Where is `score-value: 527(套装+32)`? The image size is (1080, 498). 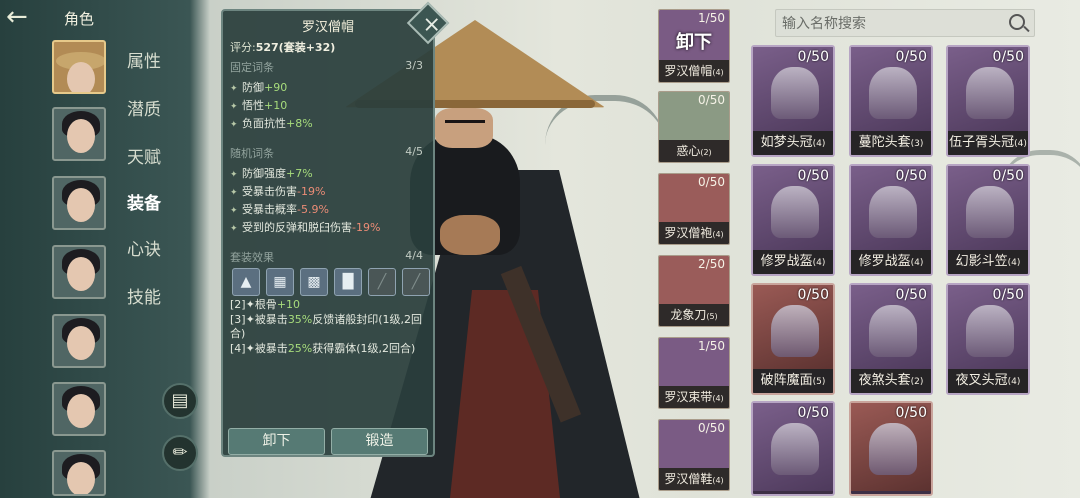 score-value: 527(套装+32) is located at coordinates (295, 47).